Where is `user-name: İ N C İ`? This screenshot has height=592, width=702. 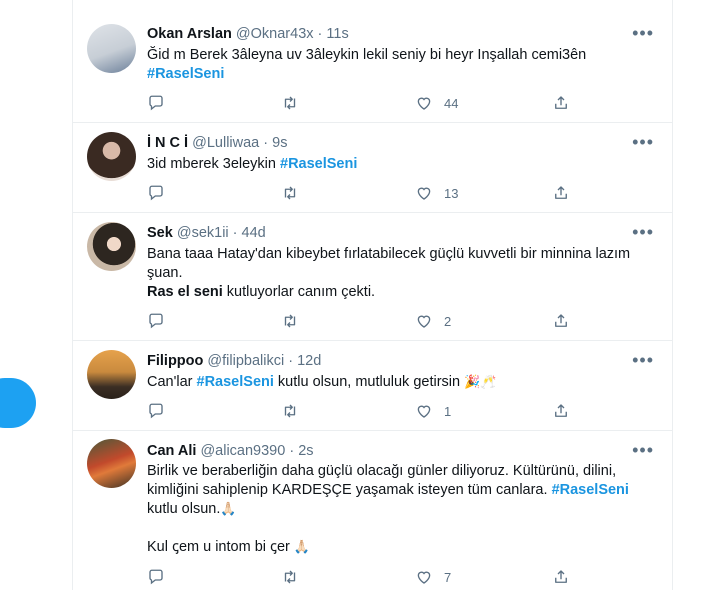 user-name: İ N C İ is located at coordinates (167, 143).